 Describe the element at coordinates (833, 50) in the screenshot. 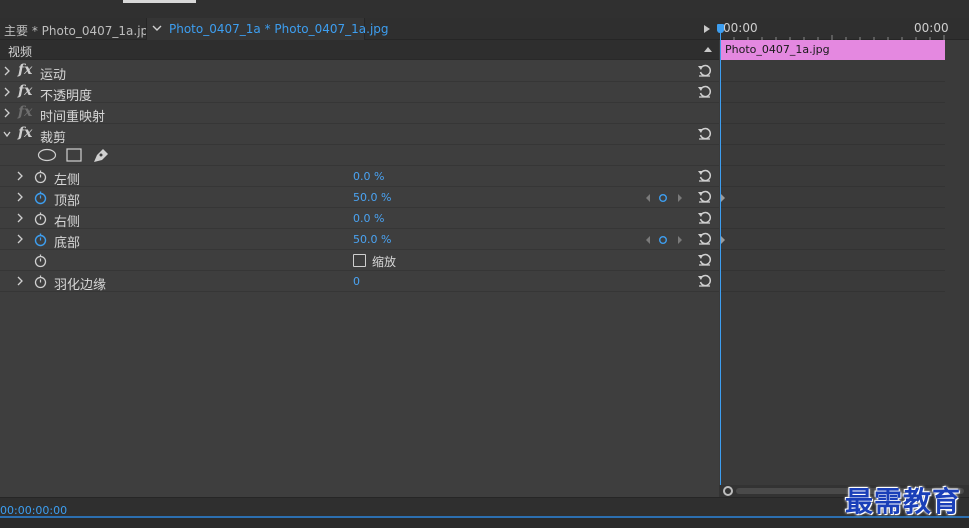

I see `timeline-clip: Photo_0407_1a.jpg` at that location.